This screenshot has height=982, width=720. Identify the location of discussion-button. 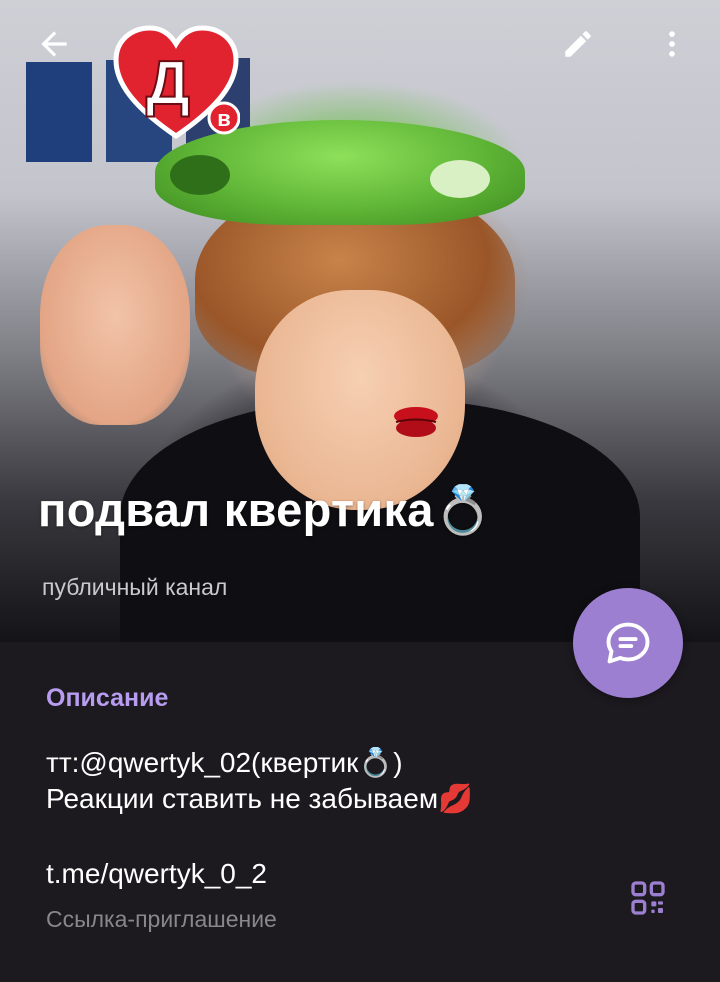
(628, 643).